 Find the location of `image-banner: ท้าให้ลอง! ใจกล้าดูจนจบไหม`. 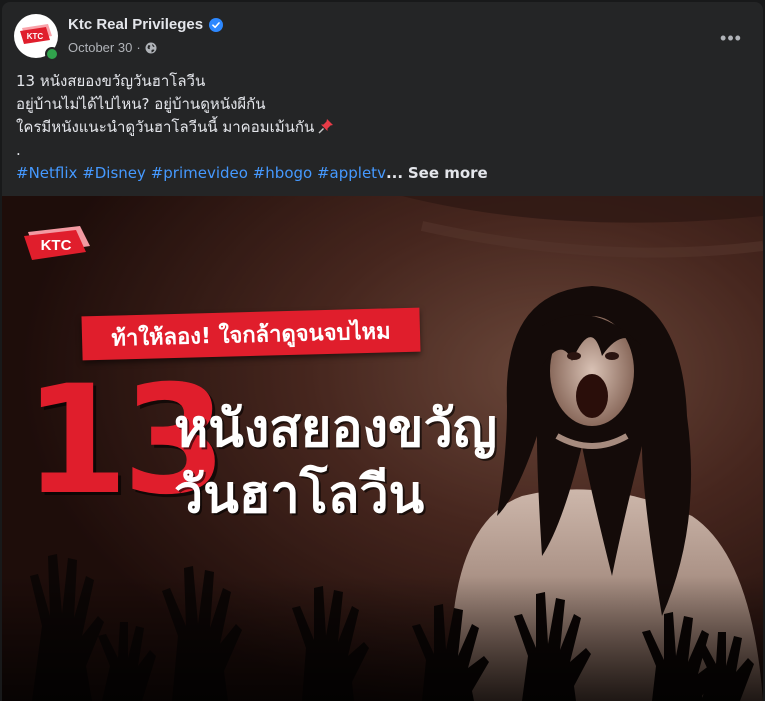

image-banner: ท้าให้ลอง! ใจกล้าดูจนจบไหม is located at coordinates (251, 334).